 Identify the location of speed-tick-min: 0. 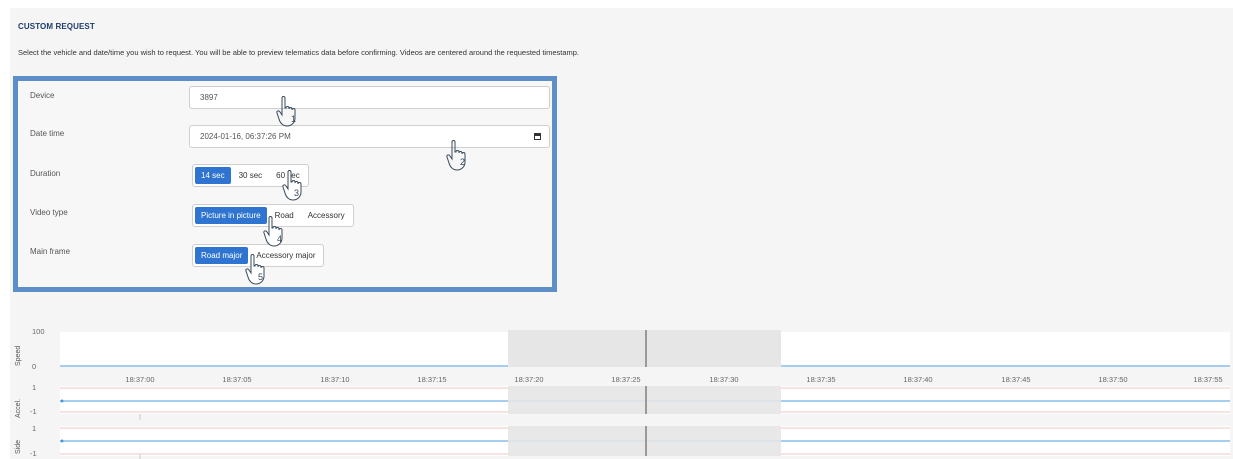
(34, 366).